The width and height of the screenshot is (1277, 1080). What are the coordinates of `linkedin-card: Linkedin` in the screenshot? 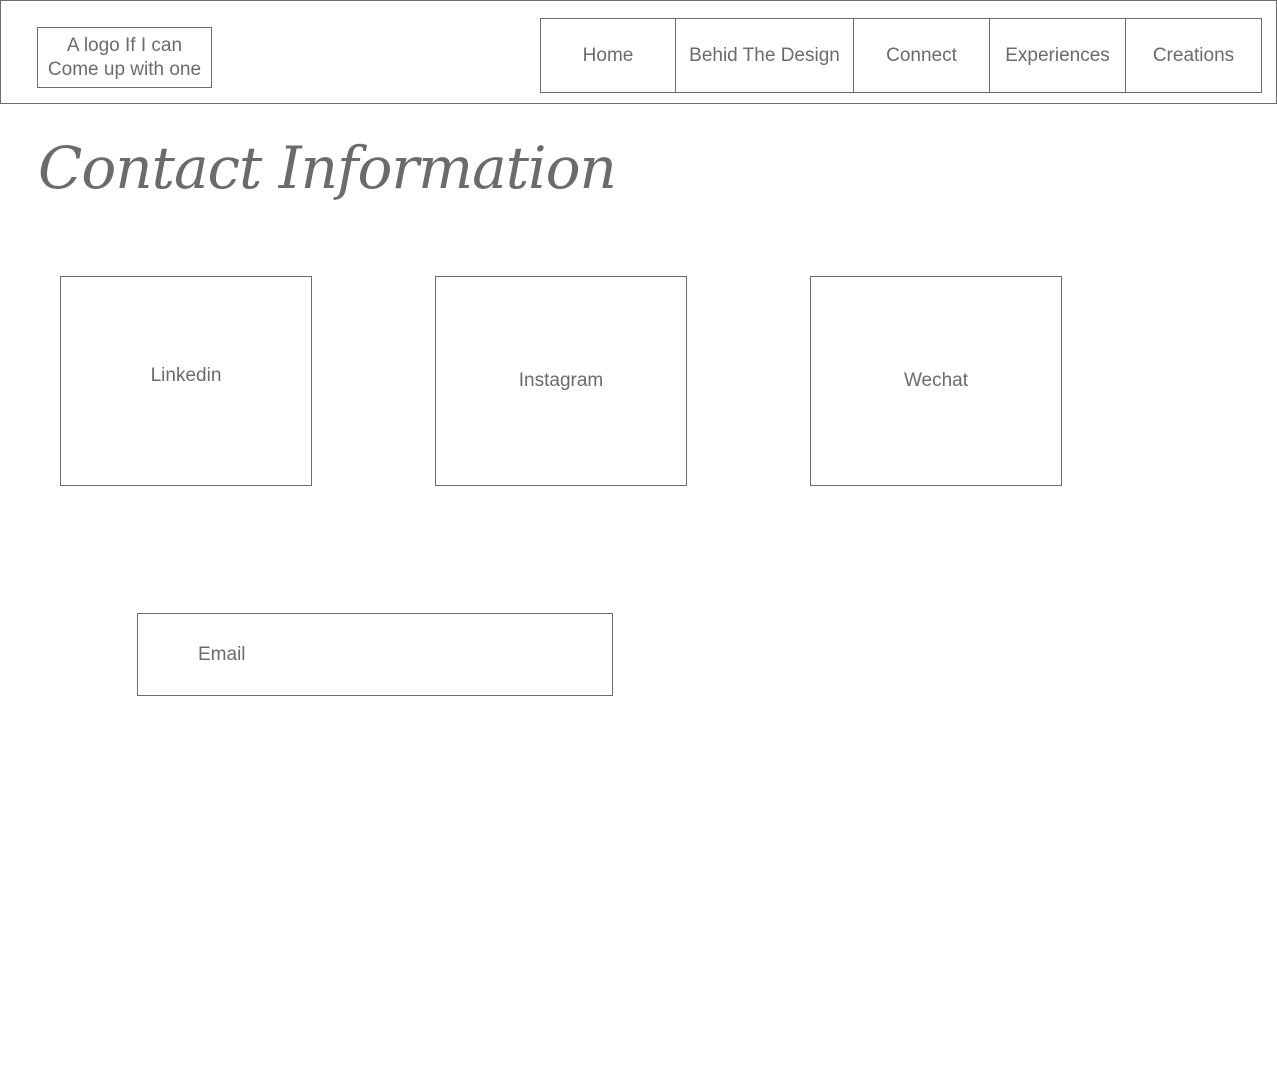 It's located at (186, 381).